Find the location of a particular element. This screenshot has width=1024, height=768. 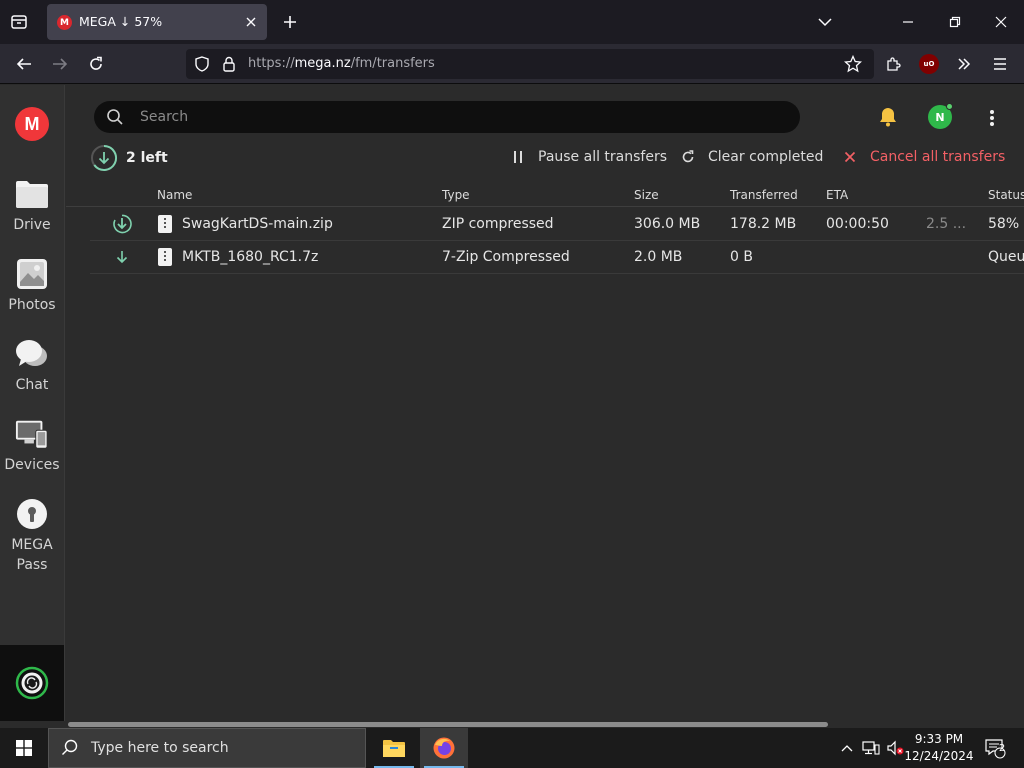

mega-pass-icon is located at coordinates (32, 514).